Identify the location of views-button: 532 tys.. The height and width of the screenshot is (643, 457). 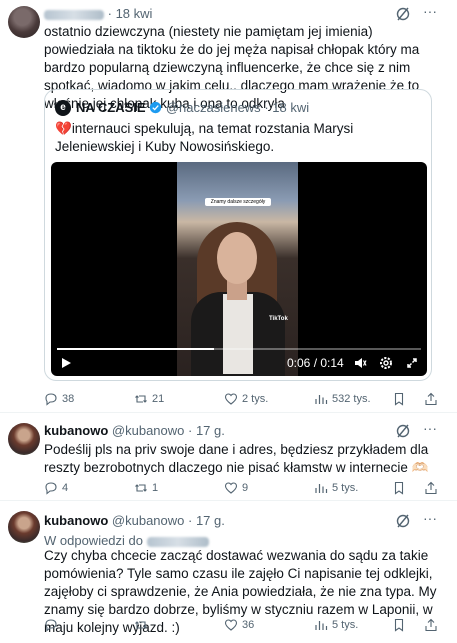
(342, 399).